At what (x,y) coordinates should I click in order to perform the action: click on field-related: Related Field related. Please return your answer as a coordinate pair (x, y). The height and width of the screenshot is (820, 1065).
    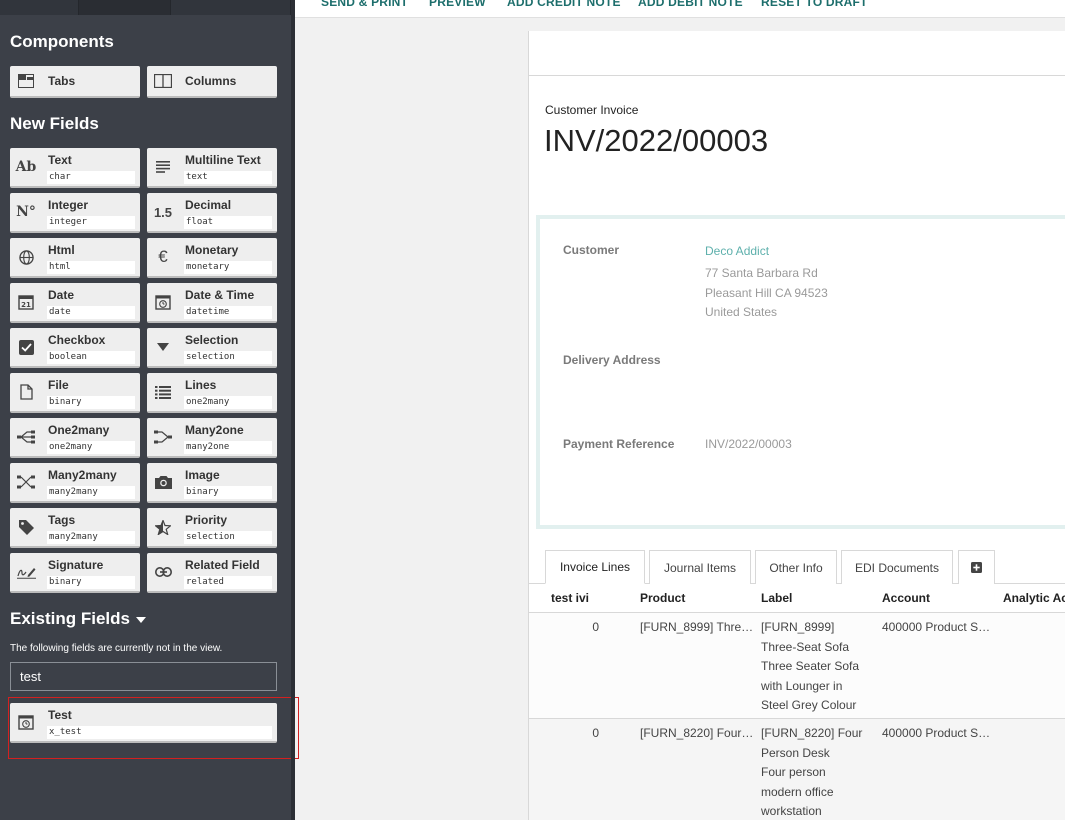
    Looking at the image, I should click on (212, 573).